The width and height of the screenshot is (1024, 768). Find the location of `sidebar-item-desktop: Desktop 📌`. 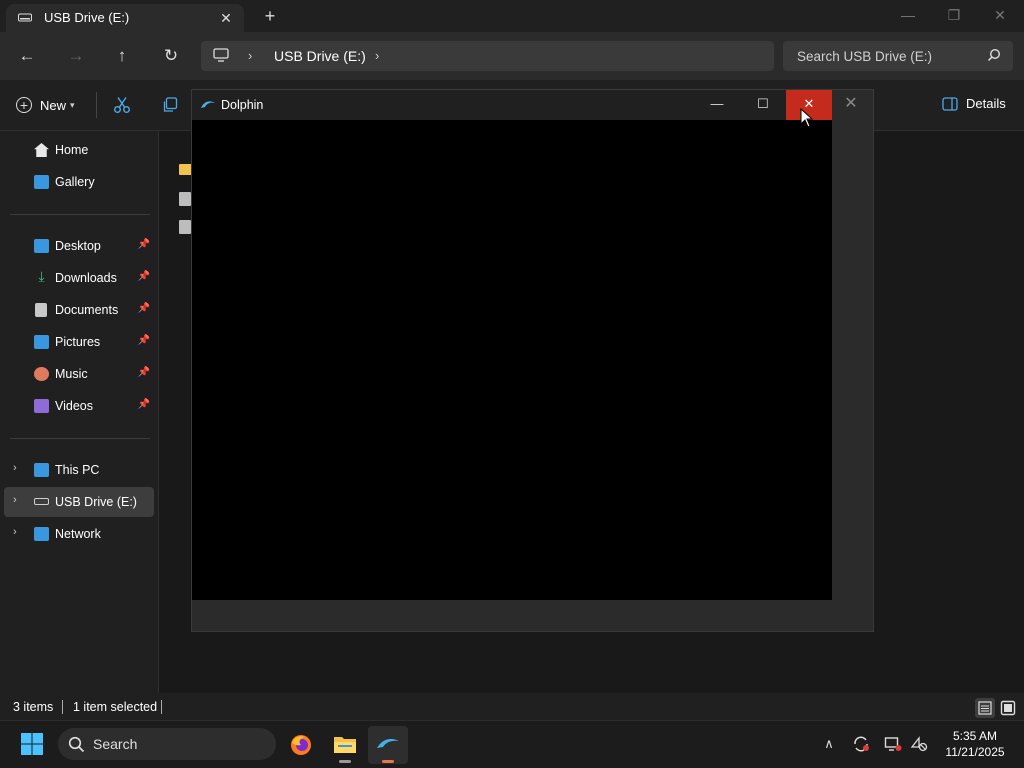

sidebar-item-desktop: Desktop 📌 is located at coordinates (79, 246).